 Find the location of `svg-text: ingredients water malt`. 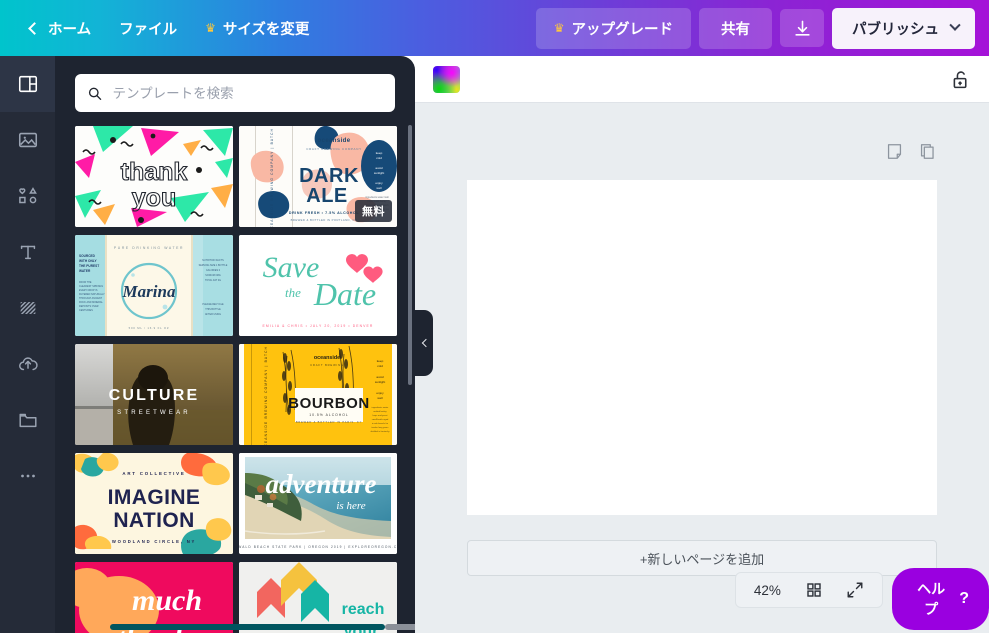

svg-text: ingredients water malt is located at coordinates (377, 197).